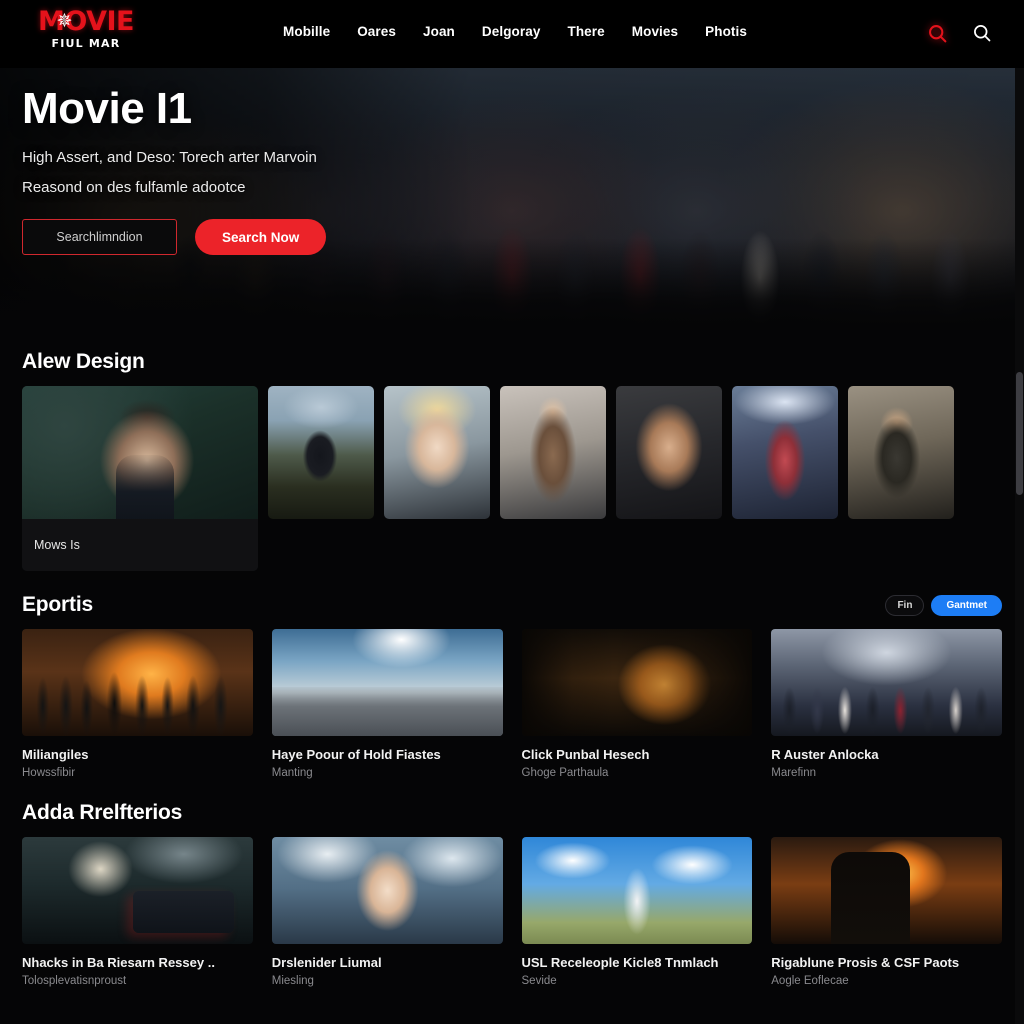 This screenshot has height=1024, width=1024. I want to click on filter-pill-gantmet: Gantmet, so click(966, 605).